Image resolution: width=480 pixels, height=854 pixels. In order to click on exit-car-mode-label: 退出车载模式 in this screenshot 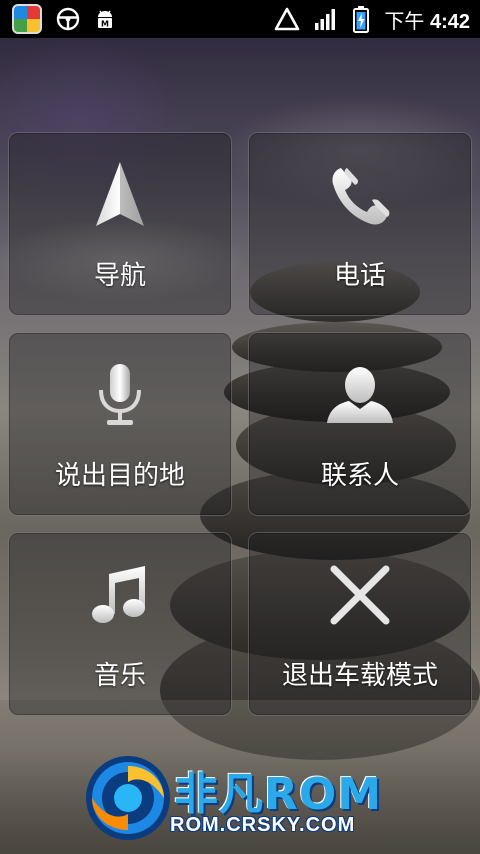, I will do `click(359, 676)`.